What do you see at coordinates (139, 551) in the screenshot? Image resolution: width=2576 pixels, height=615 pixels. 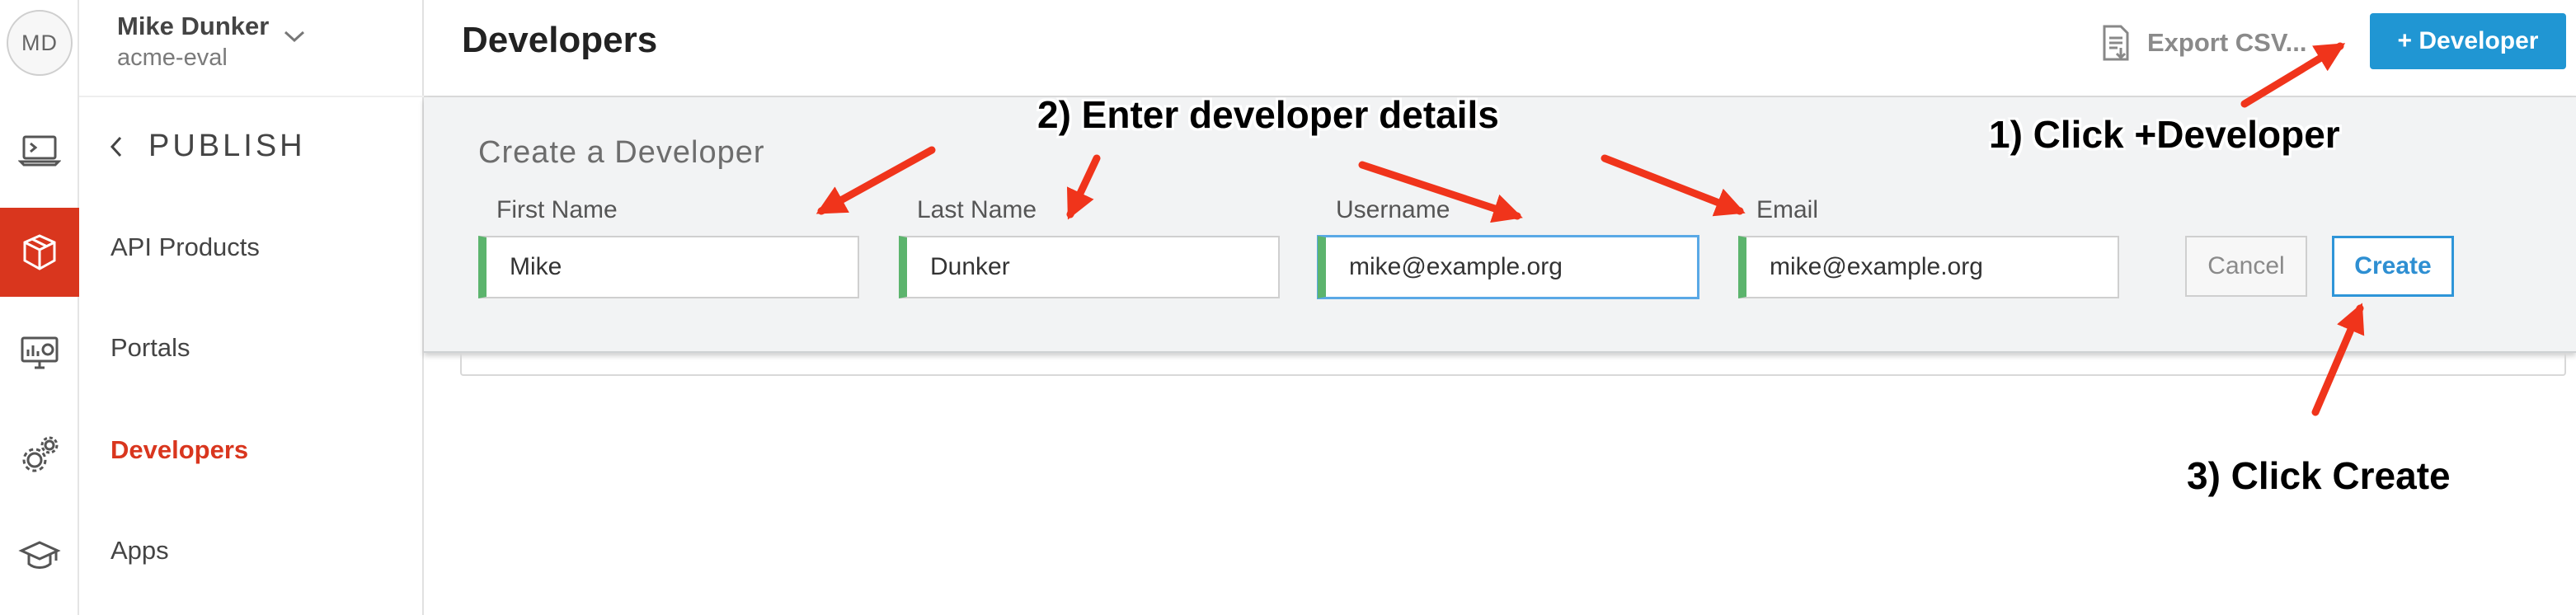 I see `sidebar-item-apps: Apps` at bounding box center [139, 551].